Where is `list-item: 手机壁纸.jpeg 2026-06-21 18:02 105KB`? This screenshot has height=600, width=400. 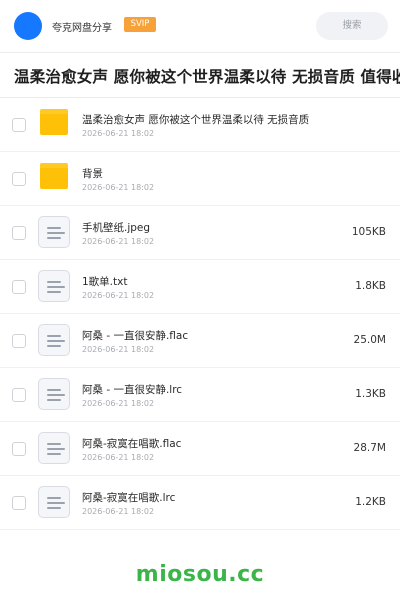
list-item: 手机壁纸.jpeg 2026-06-21 18:02 105KB is located at coordinates (200, 233).